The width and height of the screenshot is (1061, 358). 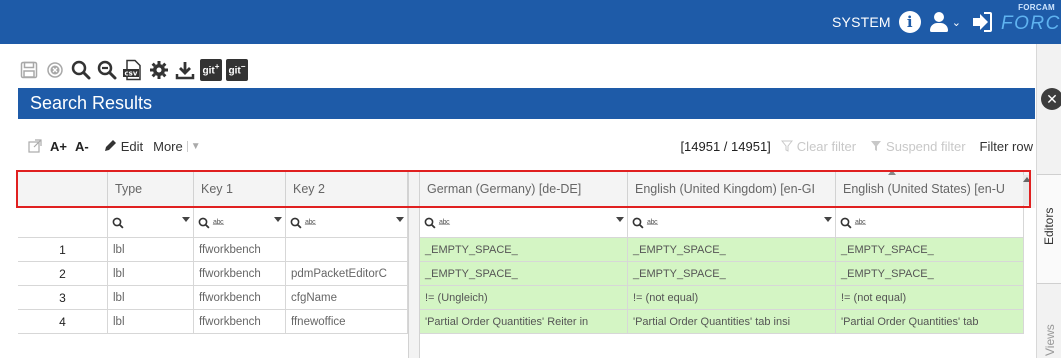 What do you see at coordinates (732, 298) in the screenshot?
I see `cell-en-gb: != (not equal)` at bounding box center [732, 298].